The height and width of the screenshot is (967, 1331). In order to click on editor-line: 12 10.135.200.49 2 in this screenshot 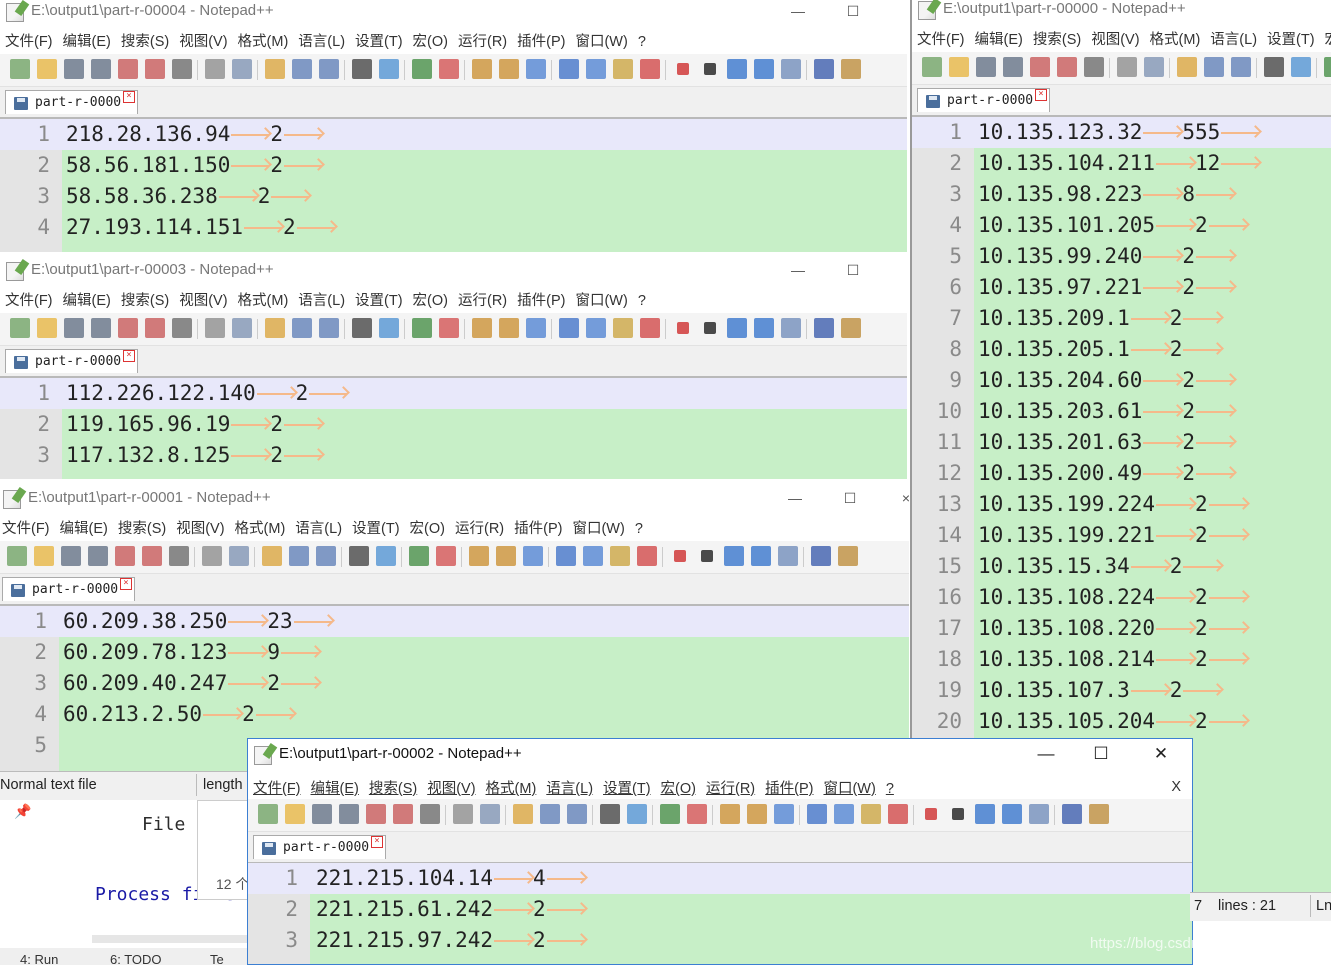, I will do `click(1121, 473)`.